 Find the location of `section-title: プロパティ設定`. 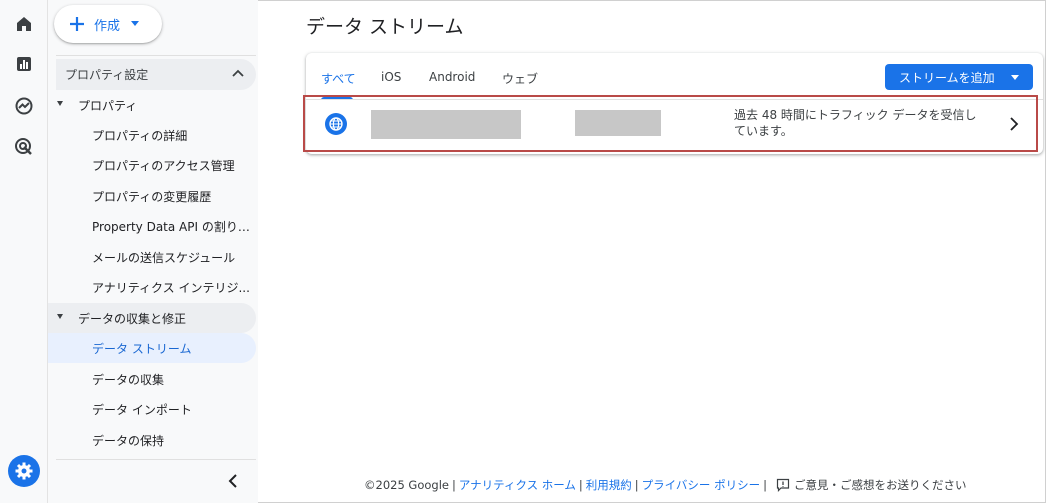

section-title: プロパティ設定 is located at coordinates (107, 75).